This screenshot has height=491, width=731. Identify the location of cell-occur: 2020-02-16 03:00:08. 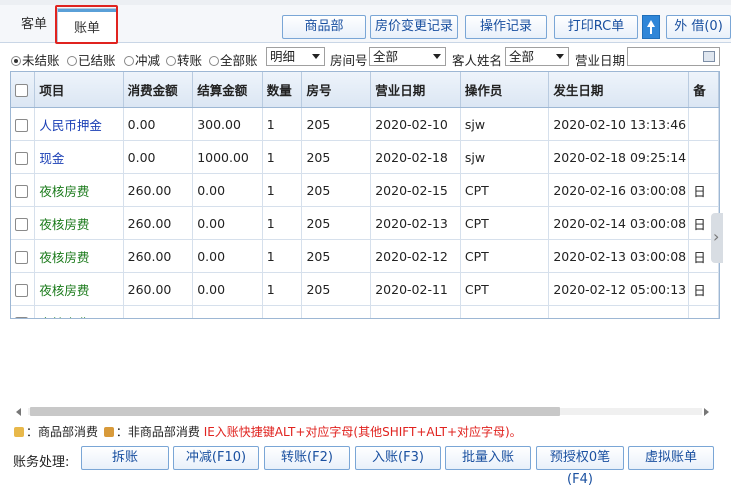
(619, 190).